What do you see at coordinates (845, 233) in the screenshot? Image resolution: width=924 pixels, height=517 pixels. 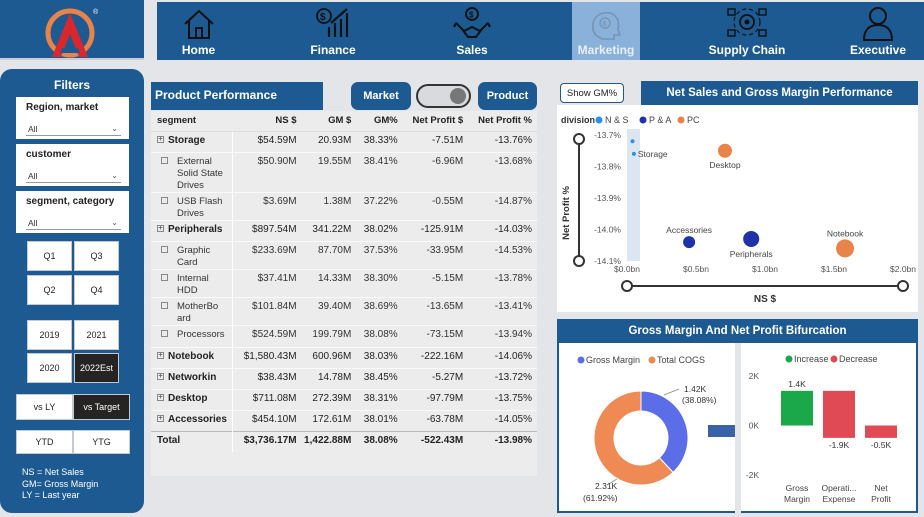 I see `point-label: Notebook` at bounding box center [845, 233].